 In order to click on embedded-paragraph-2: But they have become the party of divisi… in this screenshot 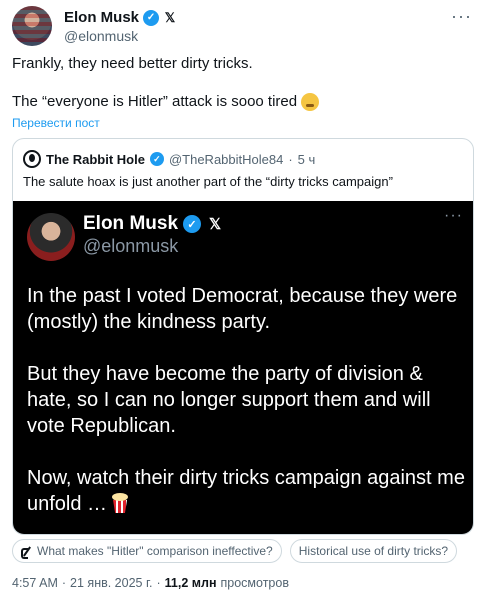, I will do `click(229, 400)`.